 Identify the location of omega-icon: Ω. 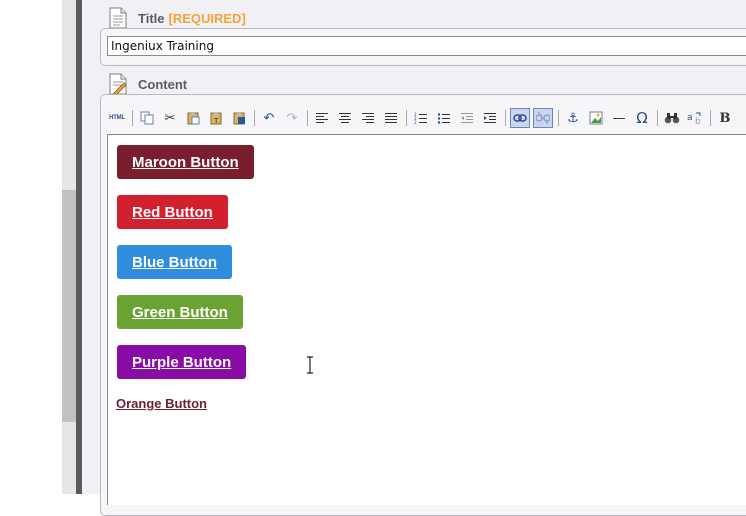
(642, 117).